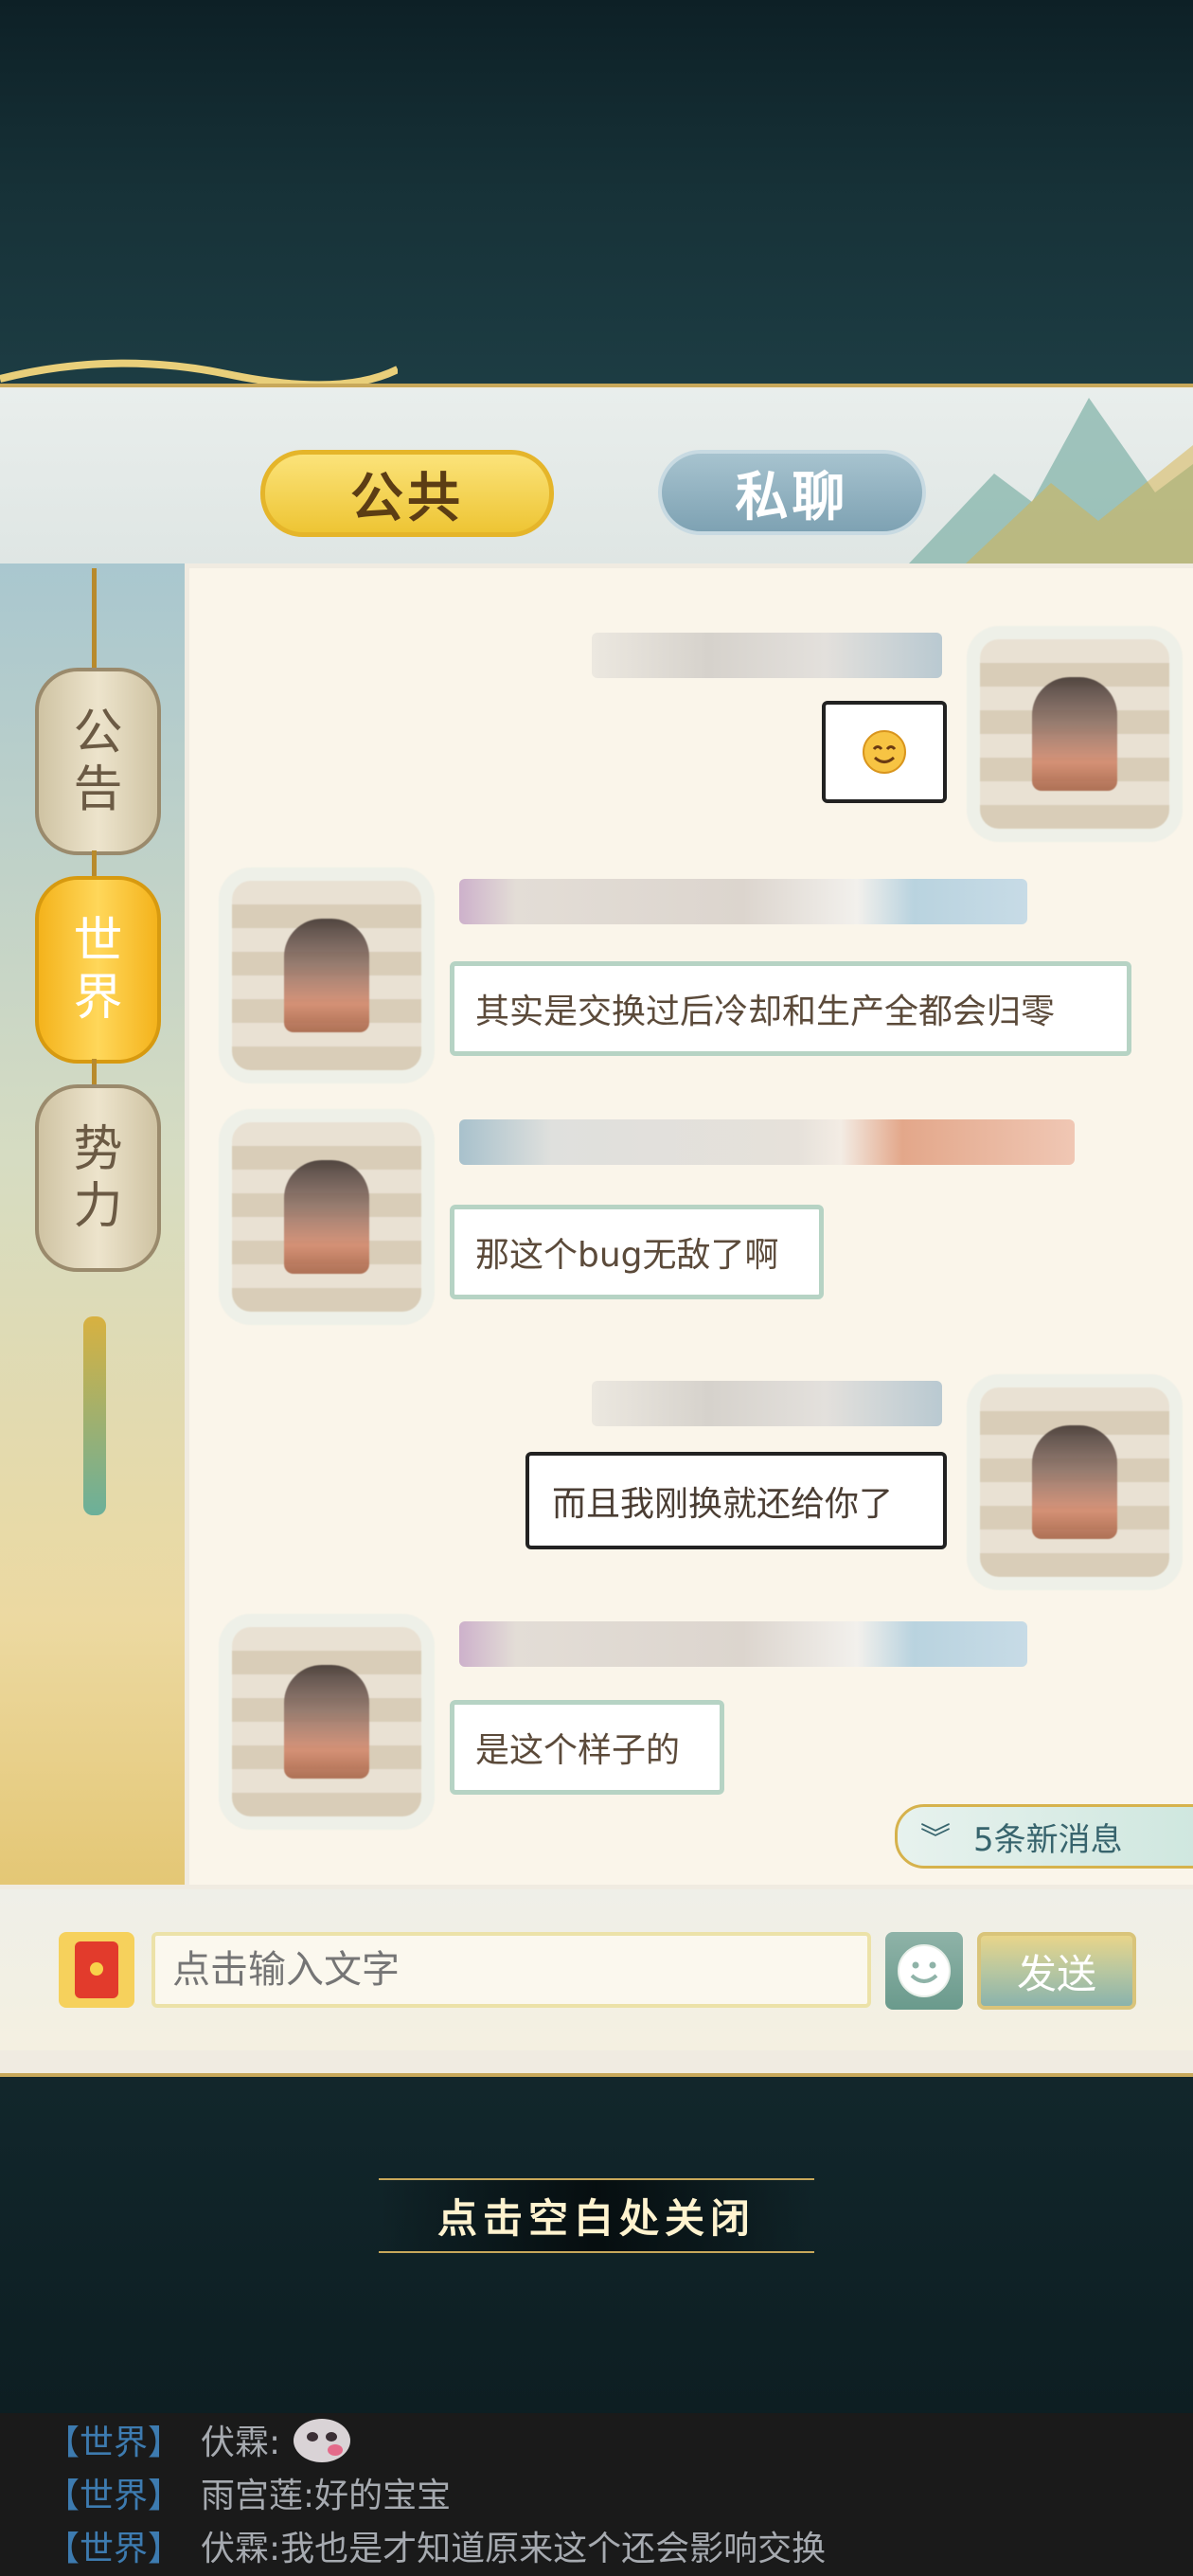  I want to click on smiley-face-icon, so click(924, 1970).